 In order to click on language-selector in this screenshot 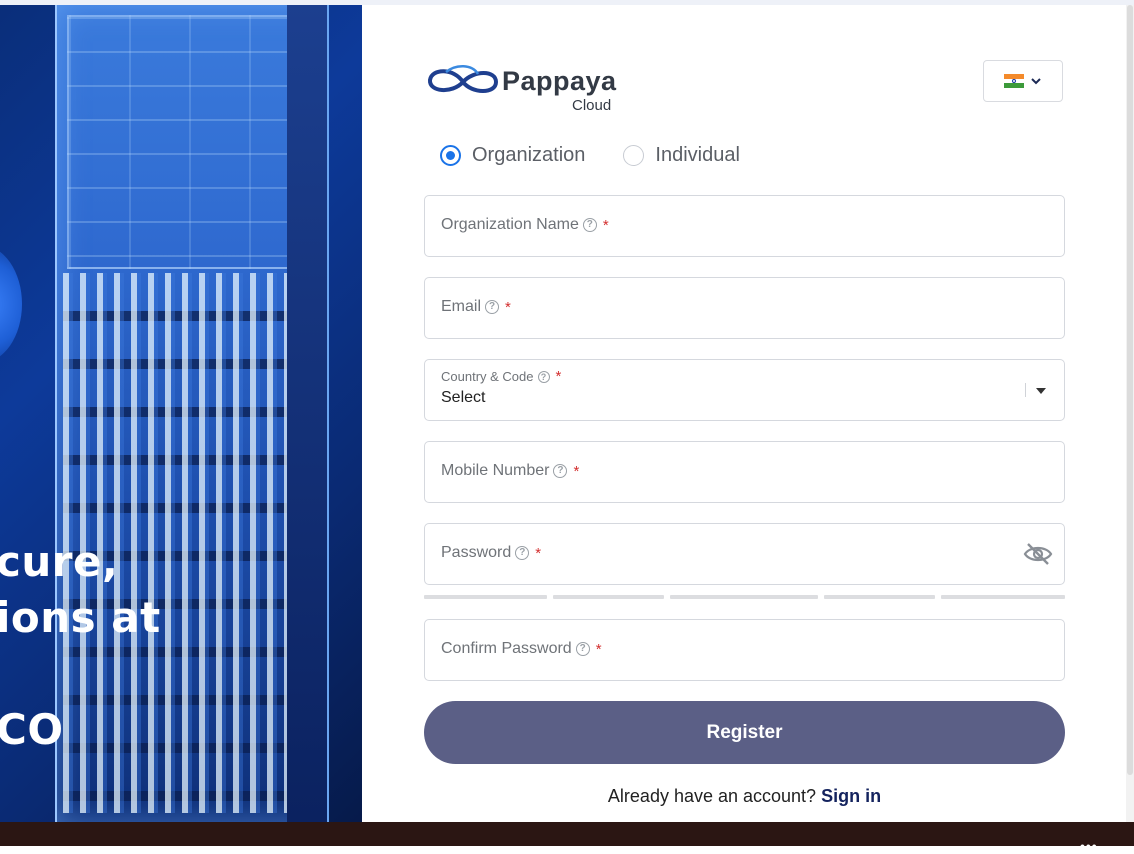, I will do `click(1023, 81)`.